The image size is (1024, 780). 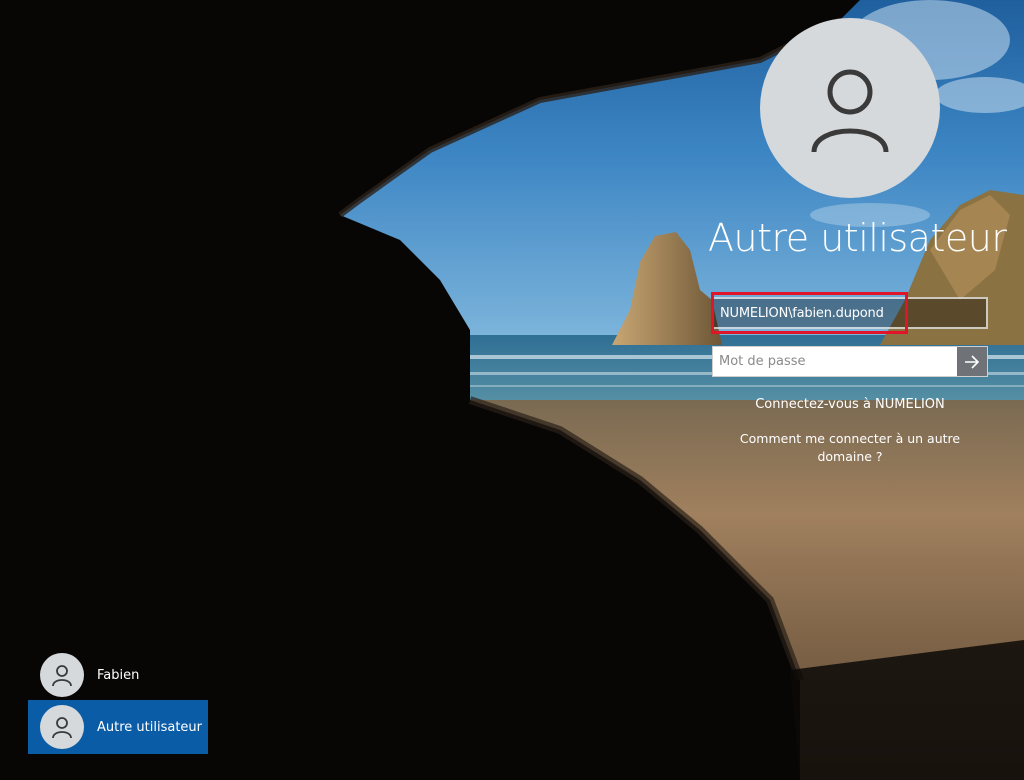 I want to click on user-list-item-fabien: Fabien, so click(x=118, y=675).